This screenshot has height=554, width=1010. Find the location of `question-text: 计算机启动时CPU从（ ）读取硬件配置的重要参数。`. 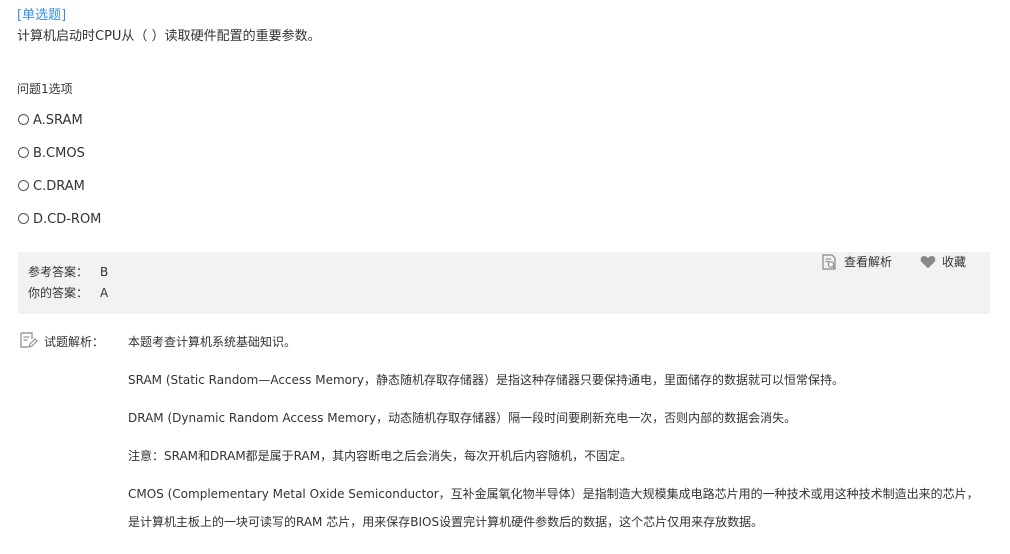

question-text: 计算机启动时CPU从（ ）读取硬件配置的重要参数。 is located at coordinates (169, 36).